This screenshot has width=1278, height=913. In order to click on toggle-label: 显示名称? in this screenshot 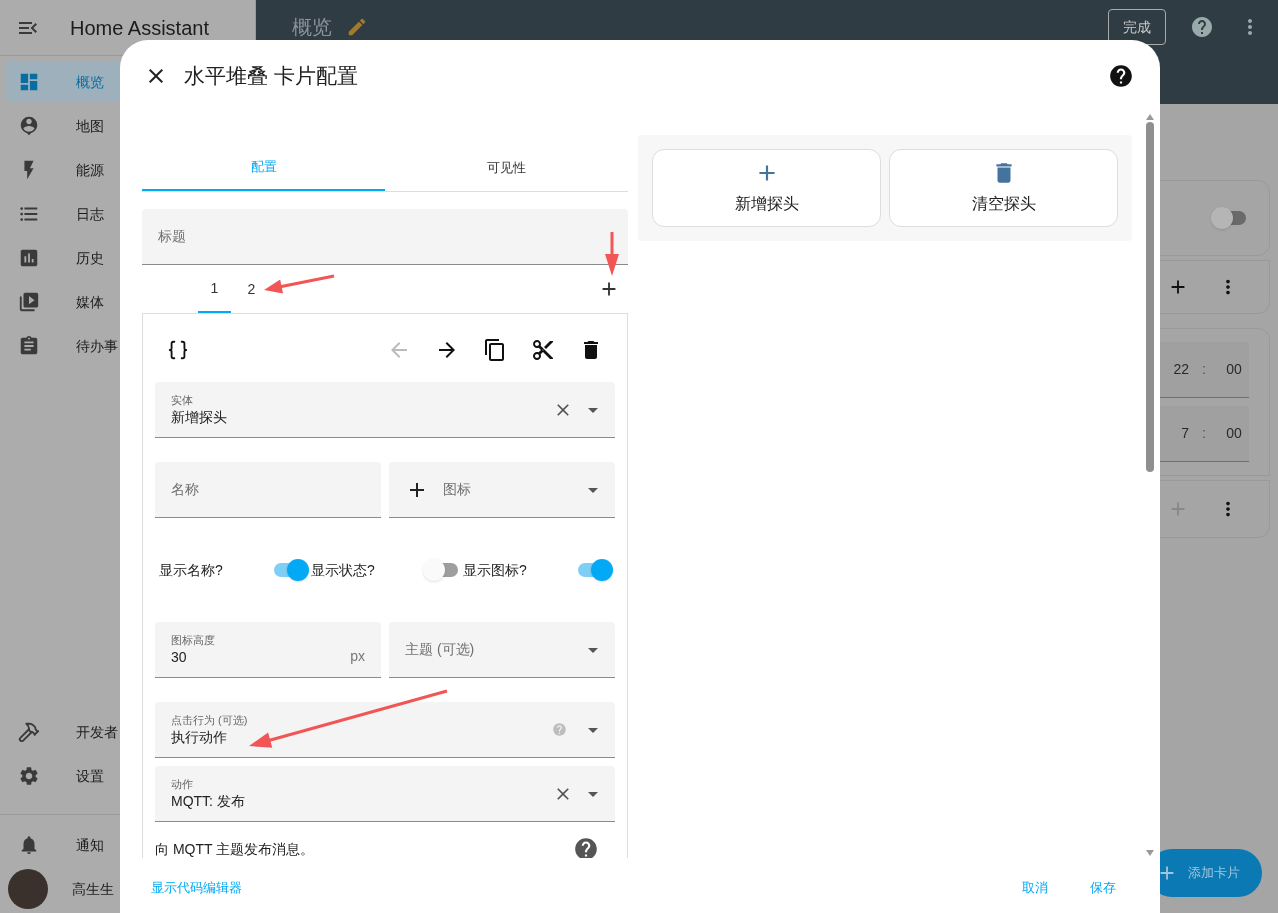, I will do `click(191, 570)`.